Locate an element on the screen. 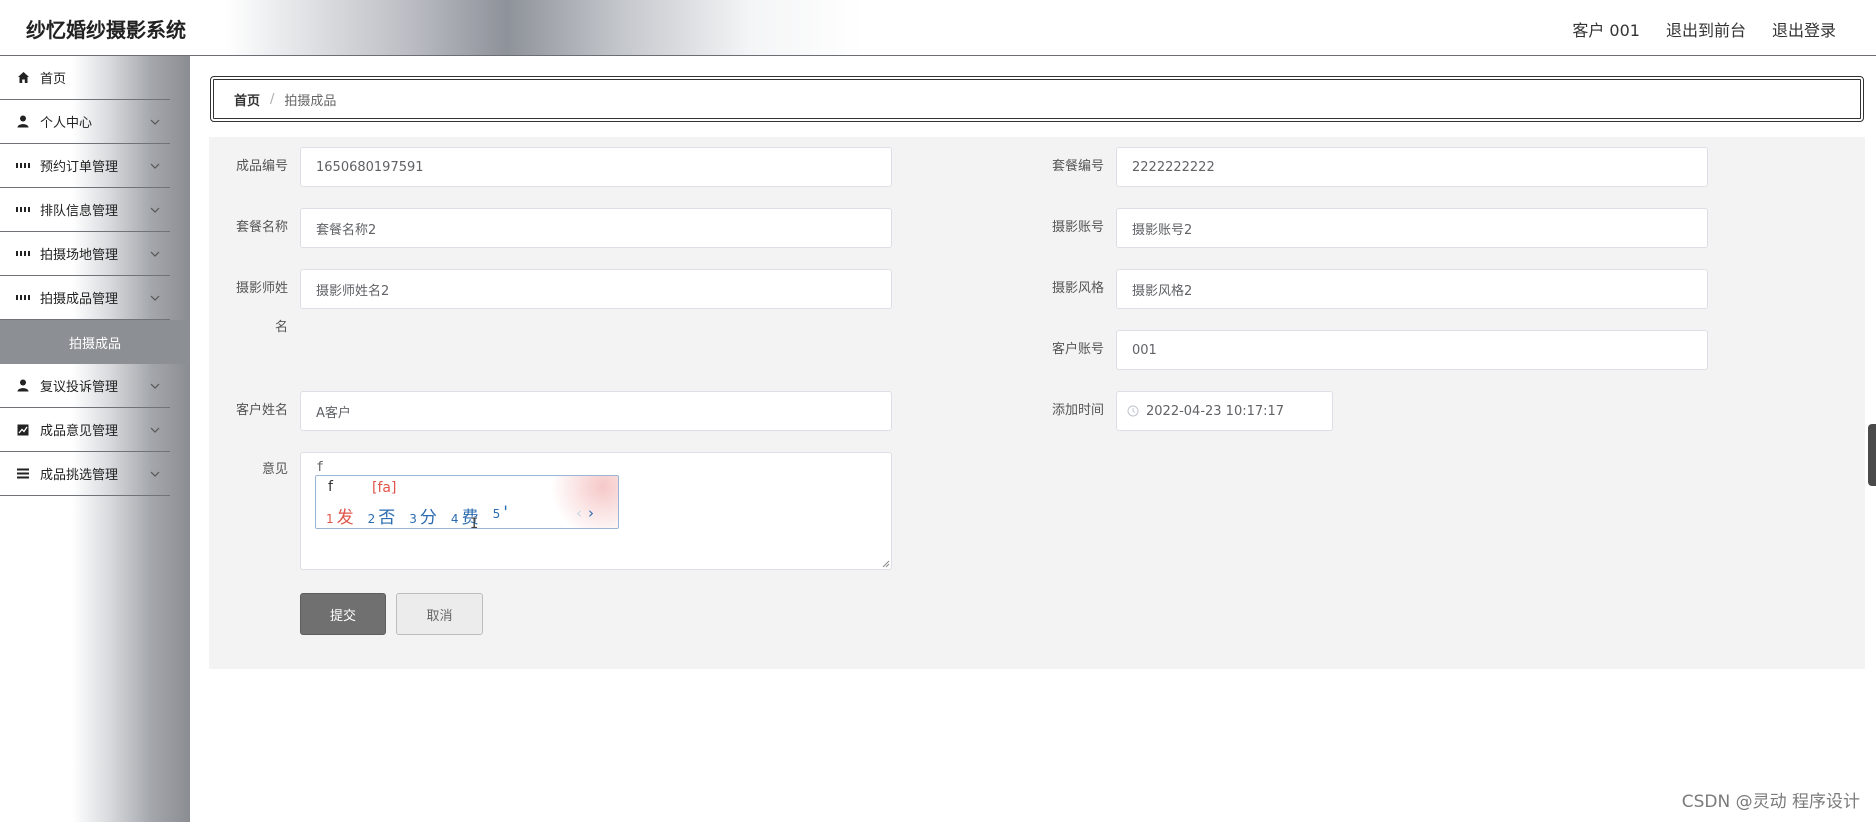 The height and width of the screenshot is (822, 1876). home-icon is located at coordinates (23, 78).